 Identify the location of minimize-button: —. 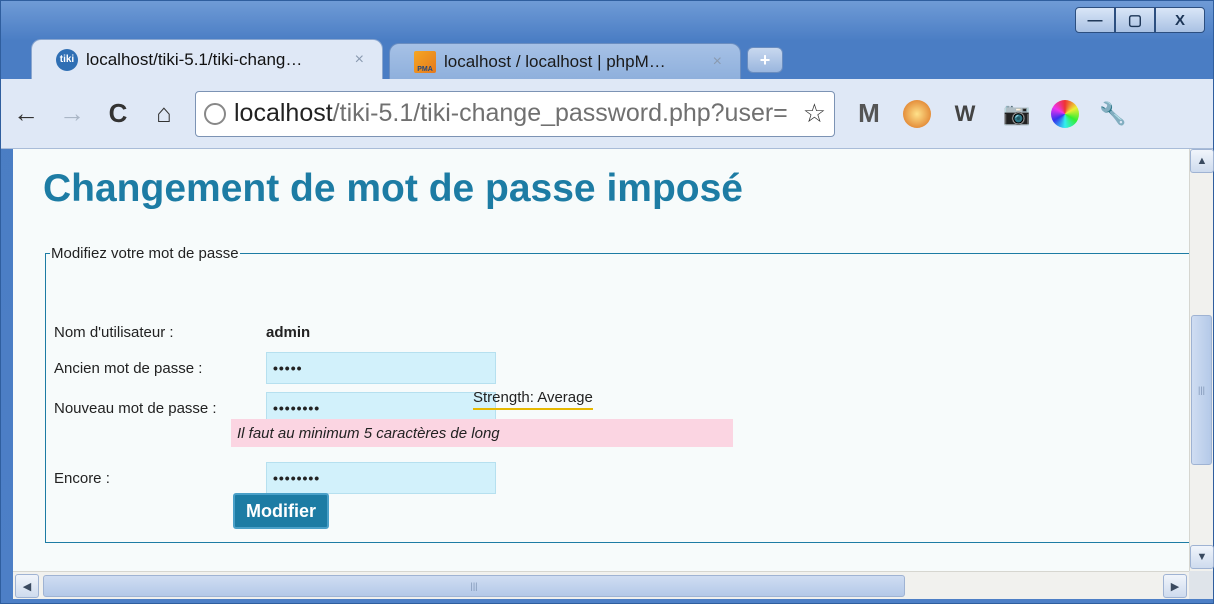
(1095, 20).